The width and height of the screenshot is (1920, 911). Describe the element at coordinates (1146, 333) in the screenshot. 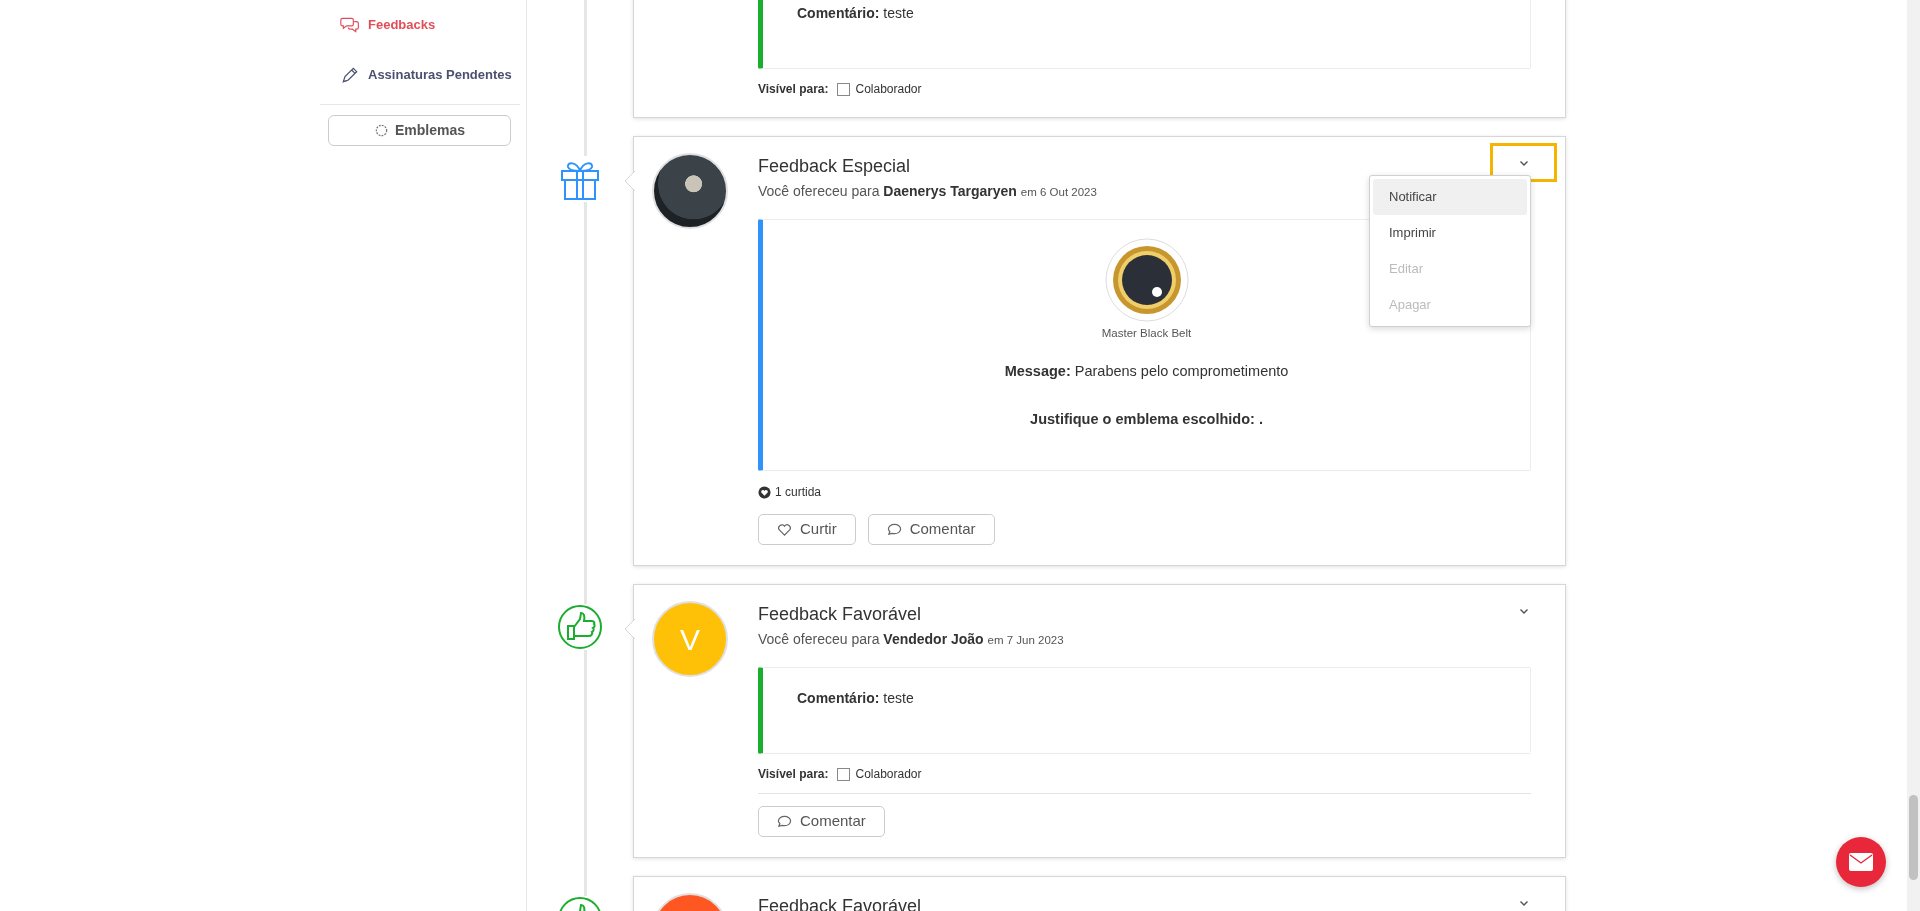

I see `badge-name: Master Black Belt` at that location.